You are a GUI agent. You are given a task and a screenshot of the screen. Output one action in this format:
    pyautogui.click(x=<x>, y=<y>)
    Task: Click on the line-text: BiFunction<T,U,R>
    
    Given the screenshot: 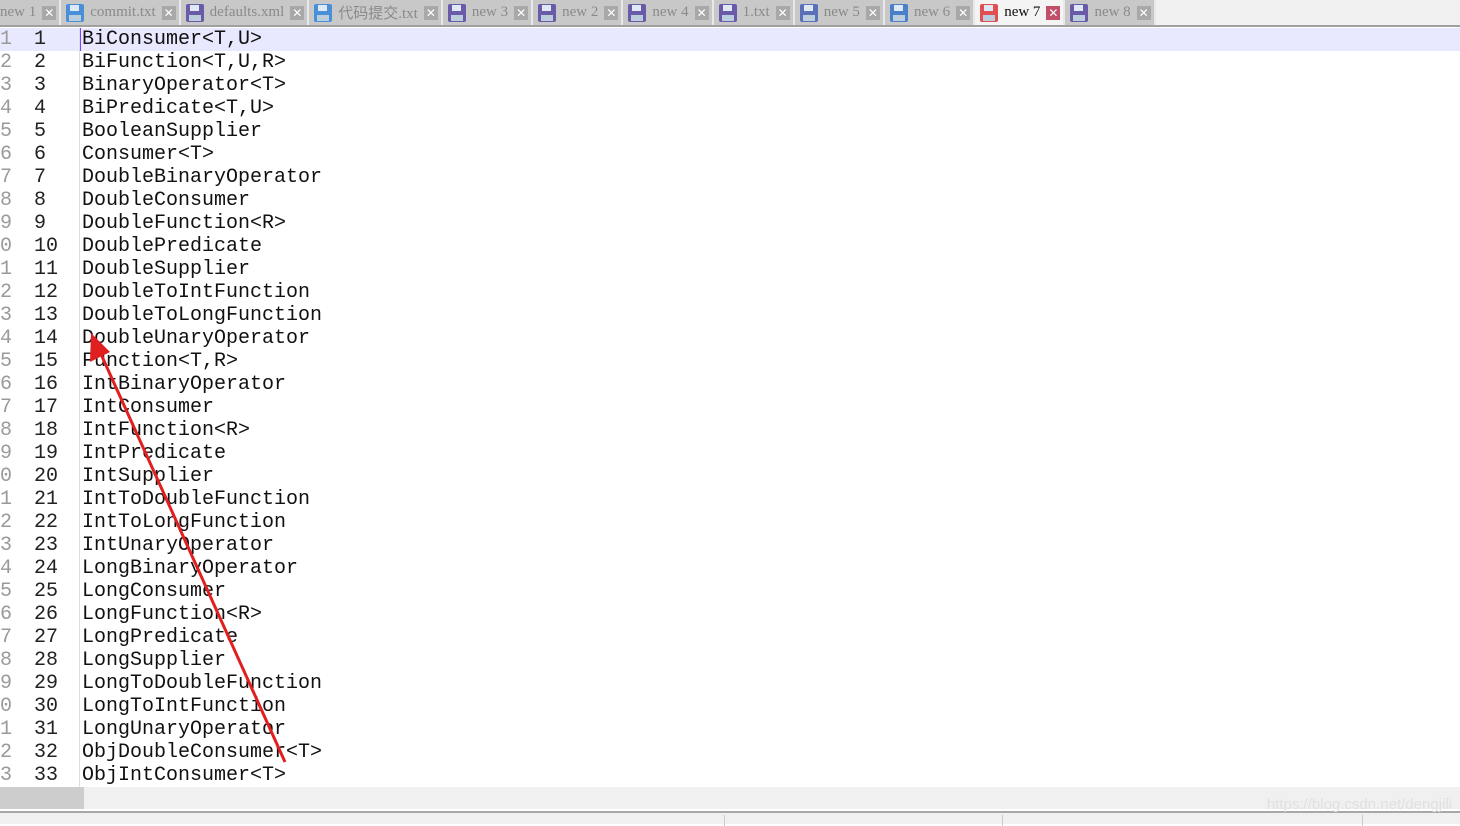 What is the action you would take?
    pyautogui.click(x=184, y=62)
    